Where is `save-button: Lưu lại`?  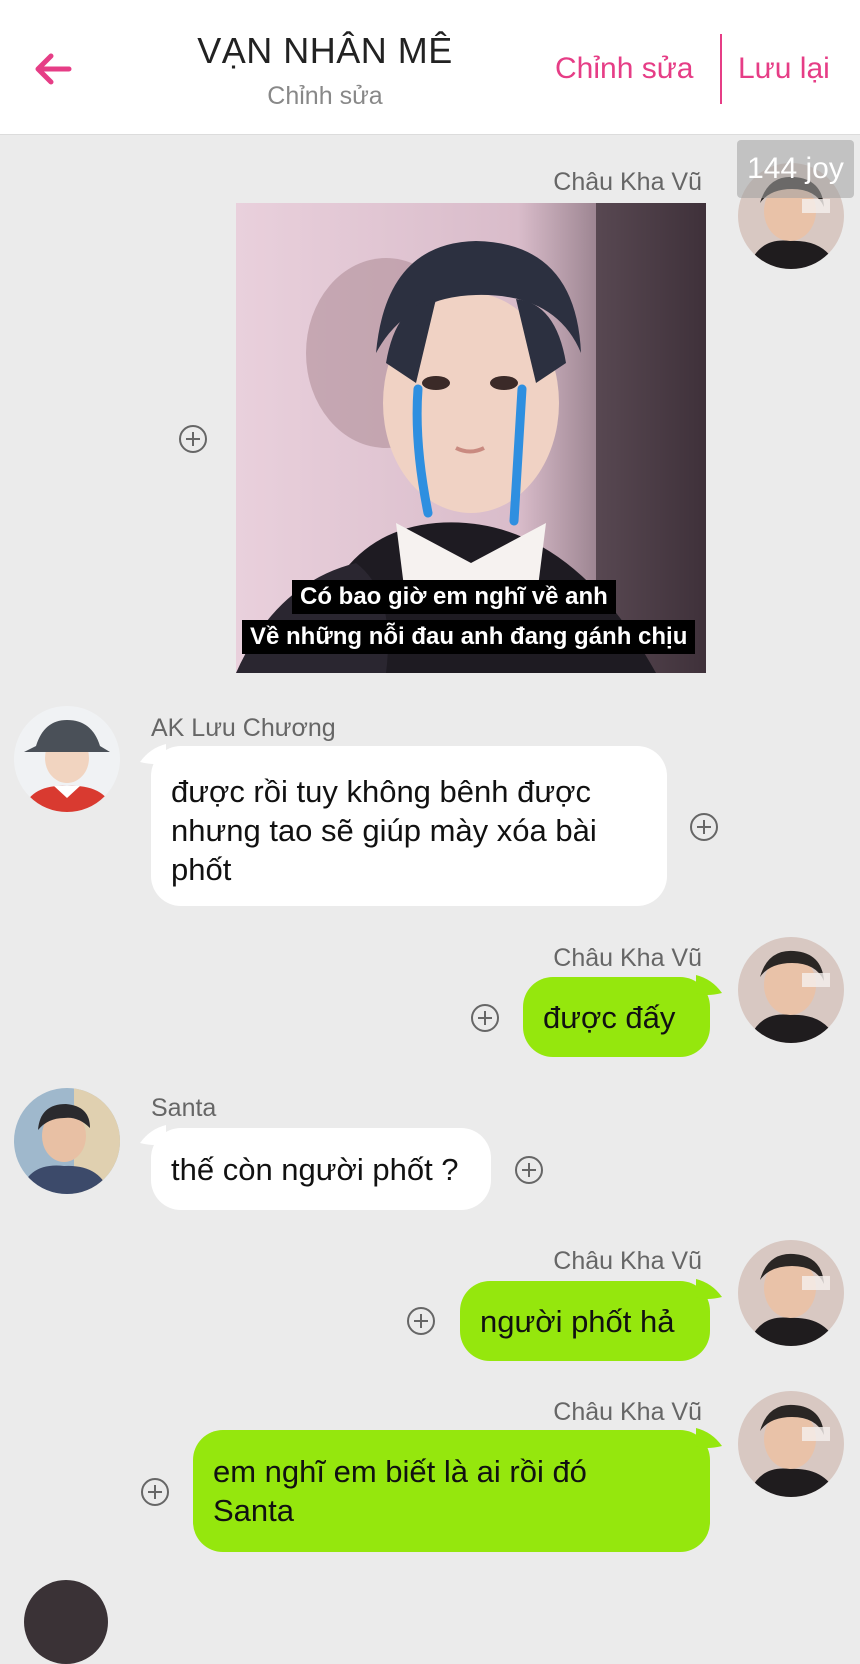
save-button: Lưu lại is located at coordinates (784, 69).